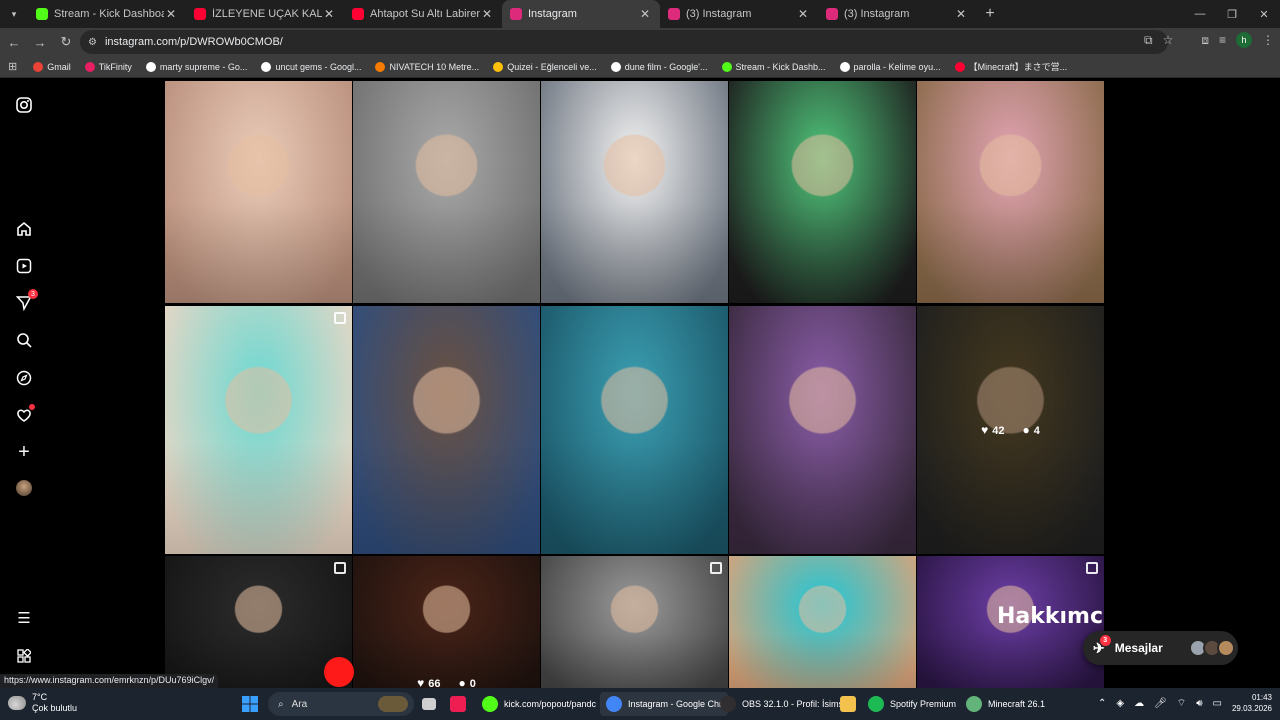 The image size is (1280, 720). What do you see at coordinates (634, 430) in the screenshot?
I see `post-girl-snow-bg` at bounding box center [634, 430].